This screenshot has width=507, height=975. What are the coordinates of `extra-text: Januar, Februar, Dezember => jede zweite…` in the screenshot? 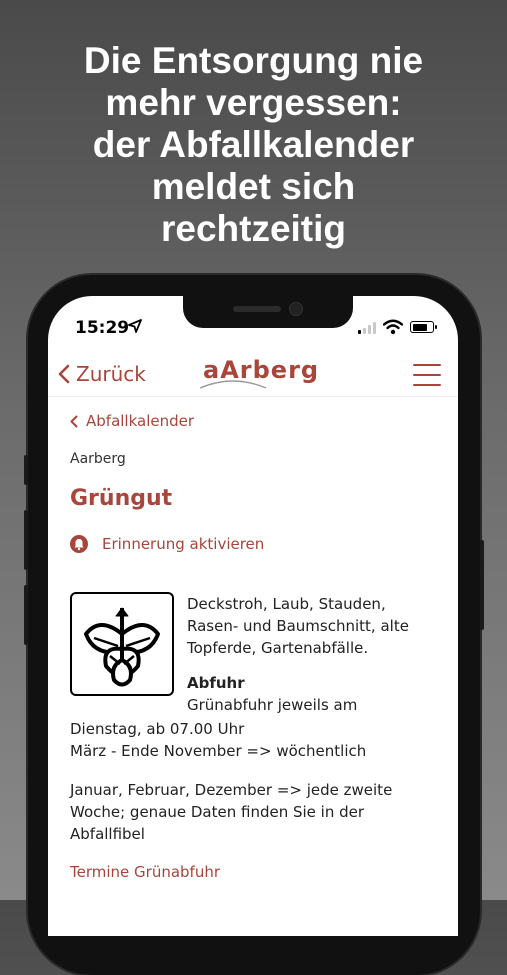 It's located at (255, 812).